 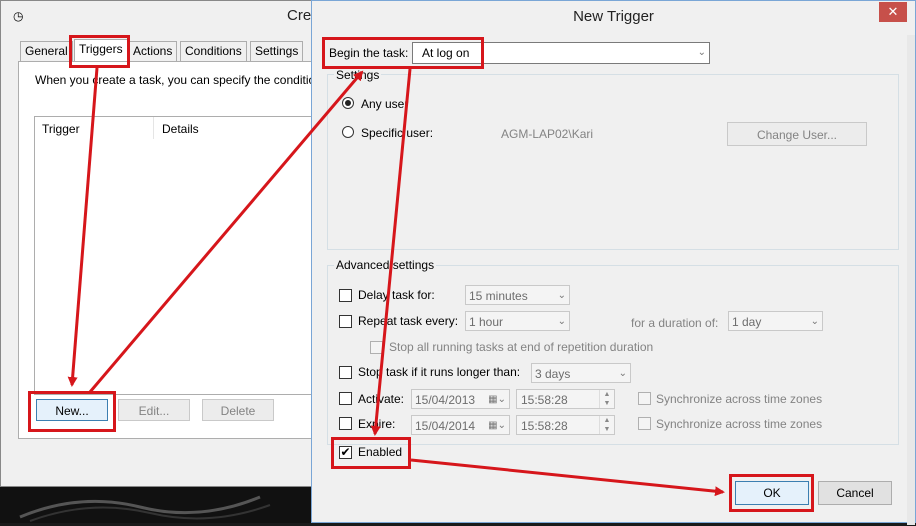 I want to click on arrow-triggers-to-new, so click(x=83, y=227).